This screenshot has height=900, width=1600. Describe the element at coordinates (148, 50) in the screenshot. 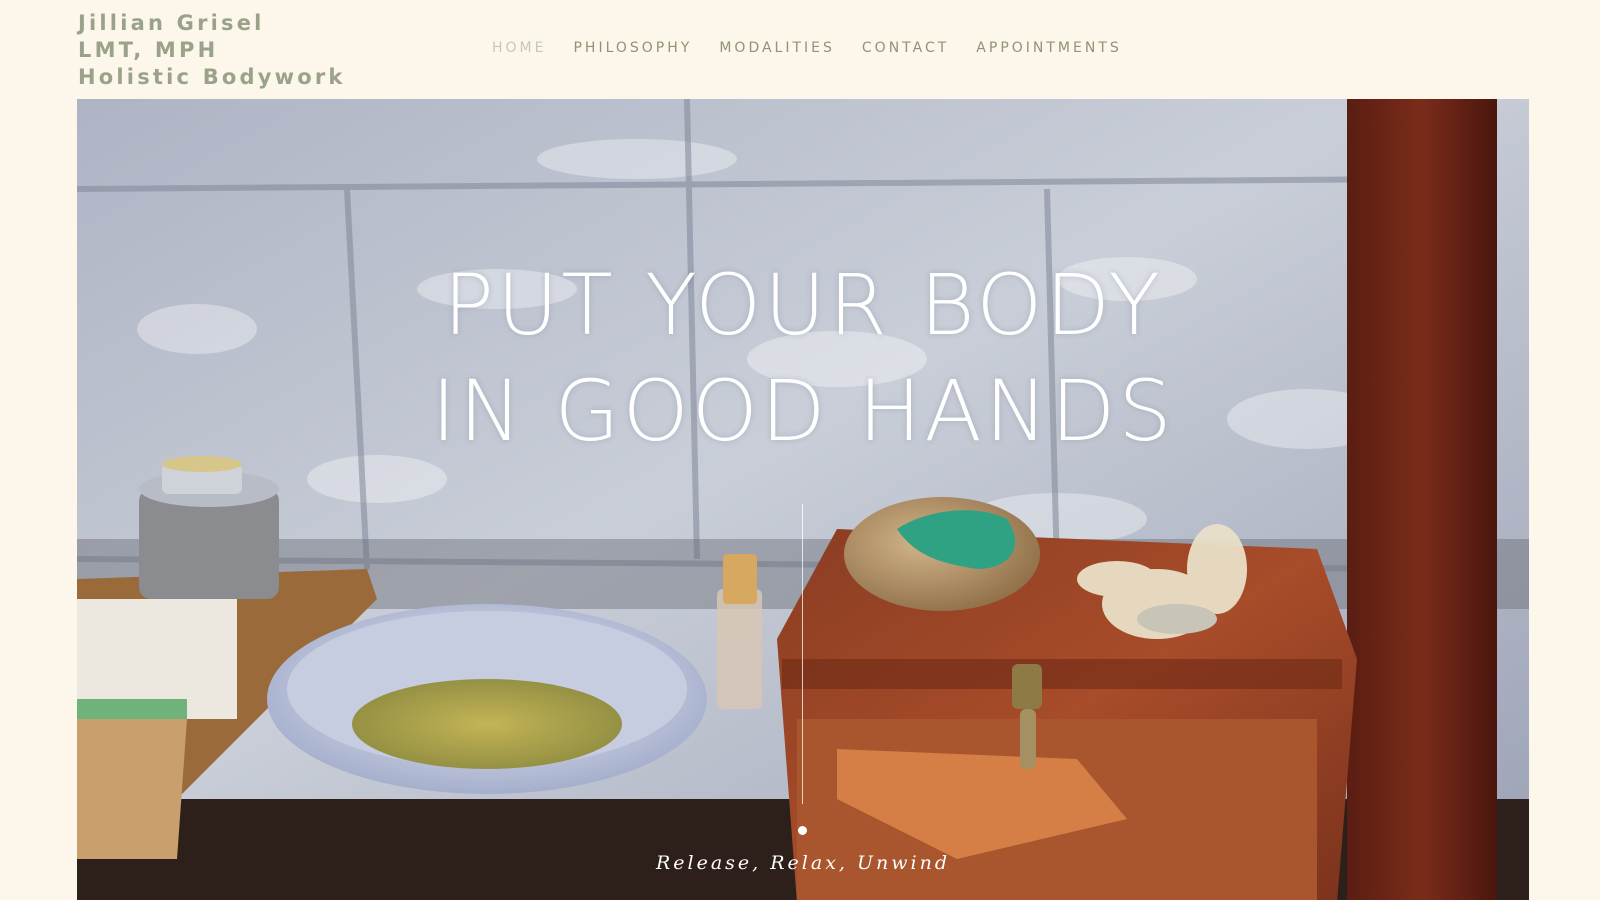

I see `logo-credentials: LMT, MPH` at that location.